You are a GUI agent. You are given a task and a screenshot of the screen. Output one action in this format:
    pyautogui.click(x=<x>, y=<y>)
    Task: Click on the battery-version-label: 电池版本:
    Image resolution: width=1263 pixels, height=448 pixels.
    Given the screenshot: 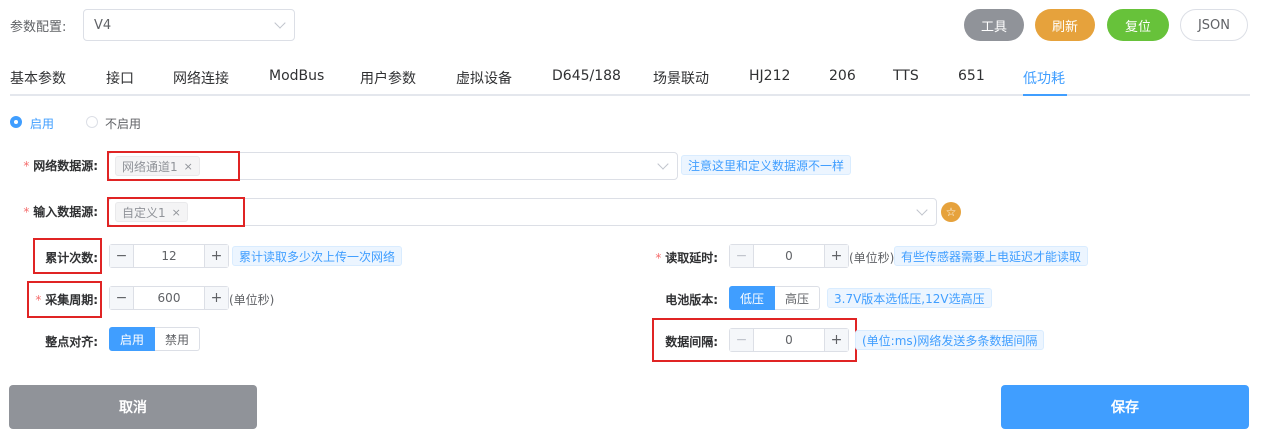 What is the action you would take?
    pyautogui.click(x=691, y=300)
    